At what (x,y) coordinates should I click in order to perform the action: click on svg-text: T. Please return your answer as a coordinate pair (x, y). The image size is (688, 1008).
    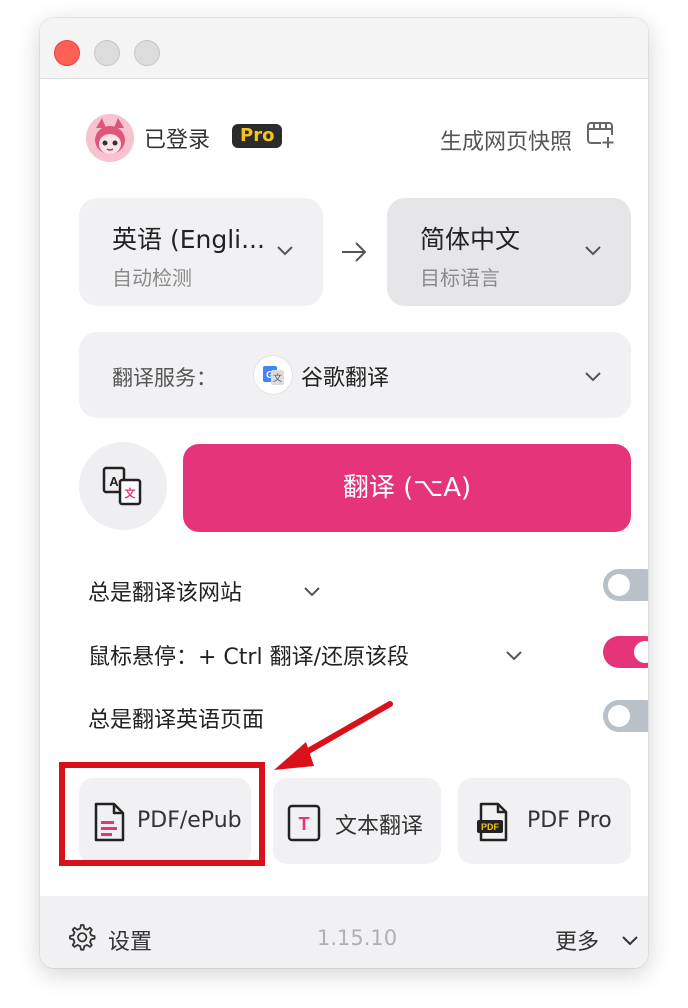
    Looking at the image, I should click on (304, 824).